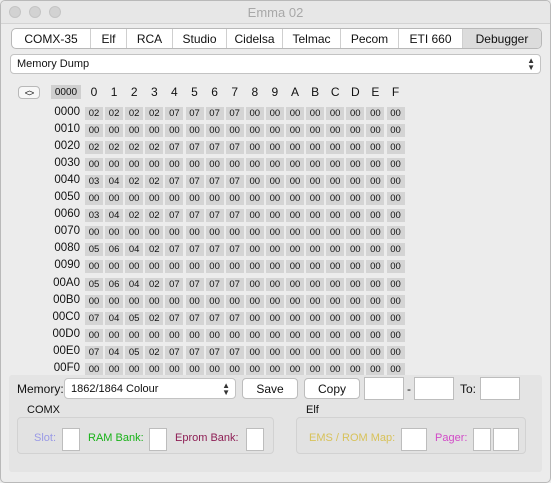 This screenshot has width=551, height=483. What do you see at coordinates (150, 388) in the screenshot?
I see `memory-type-select: 1862/1864 Colour ▲ ▼` at bounding box center [150, 388].